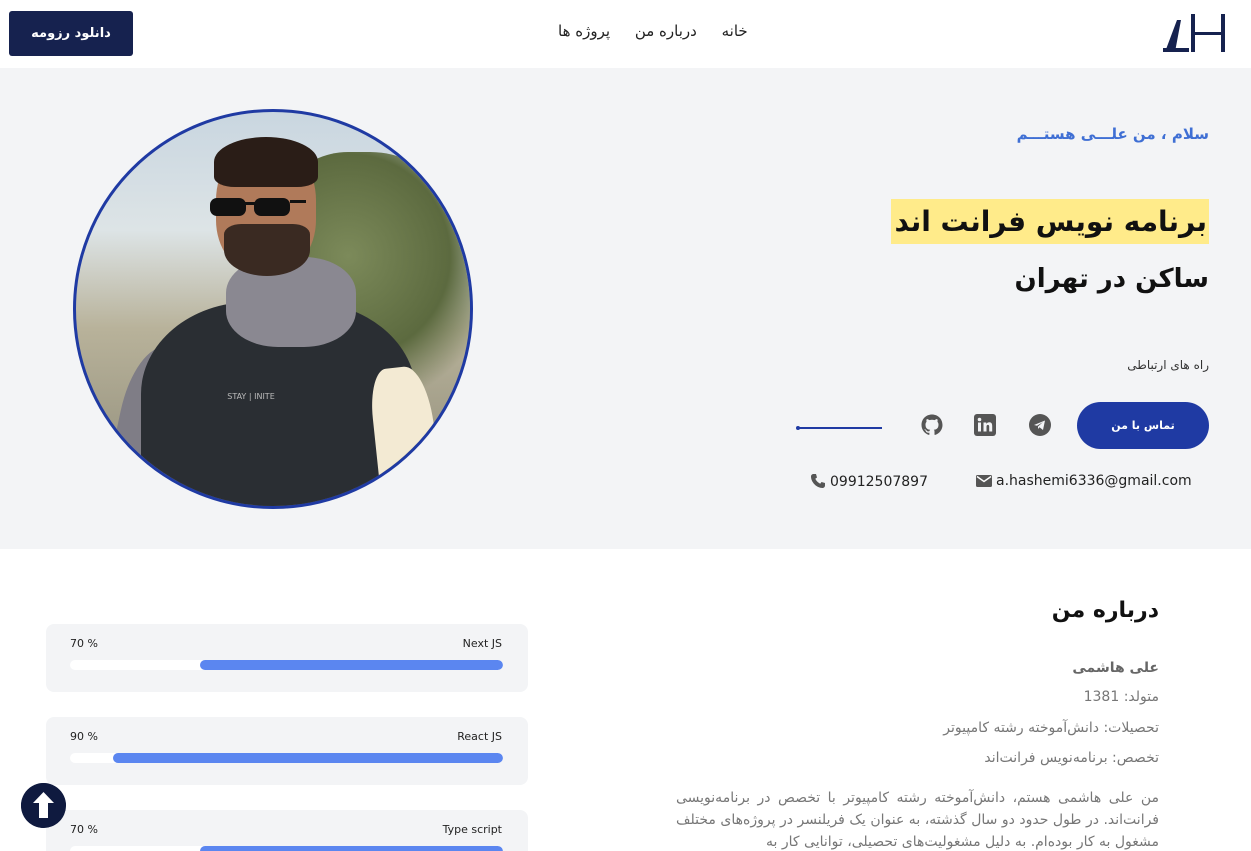 The width and height of the screenshot is (1251, 851). Describe the element at coordinates (932, 425) in the screenshot. I see `github-icon` at that location.